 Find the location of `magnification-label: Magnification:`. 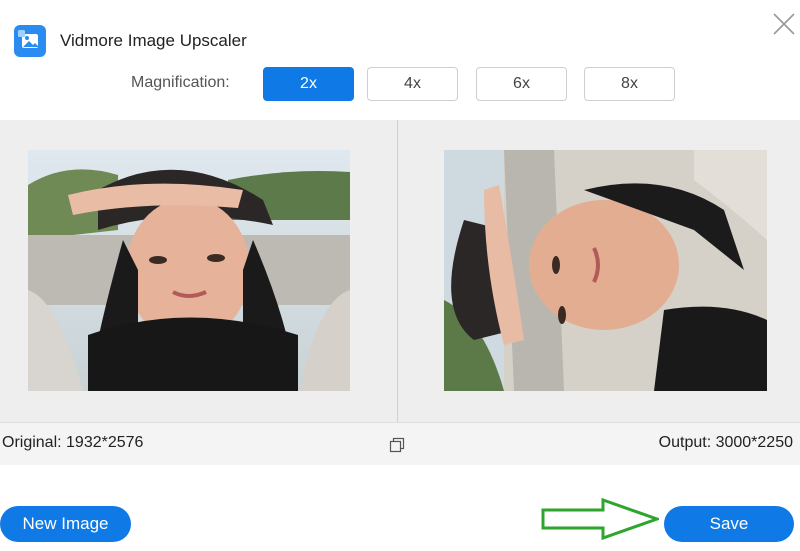

magnification-label: Magnification: is located at coordinates (180, 82).